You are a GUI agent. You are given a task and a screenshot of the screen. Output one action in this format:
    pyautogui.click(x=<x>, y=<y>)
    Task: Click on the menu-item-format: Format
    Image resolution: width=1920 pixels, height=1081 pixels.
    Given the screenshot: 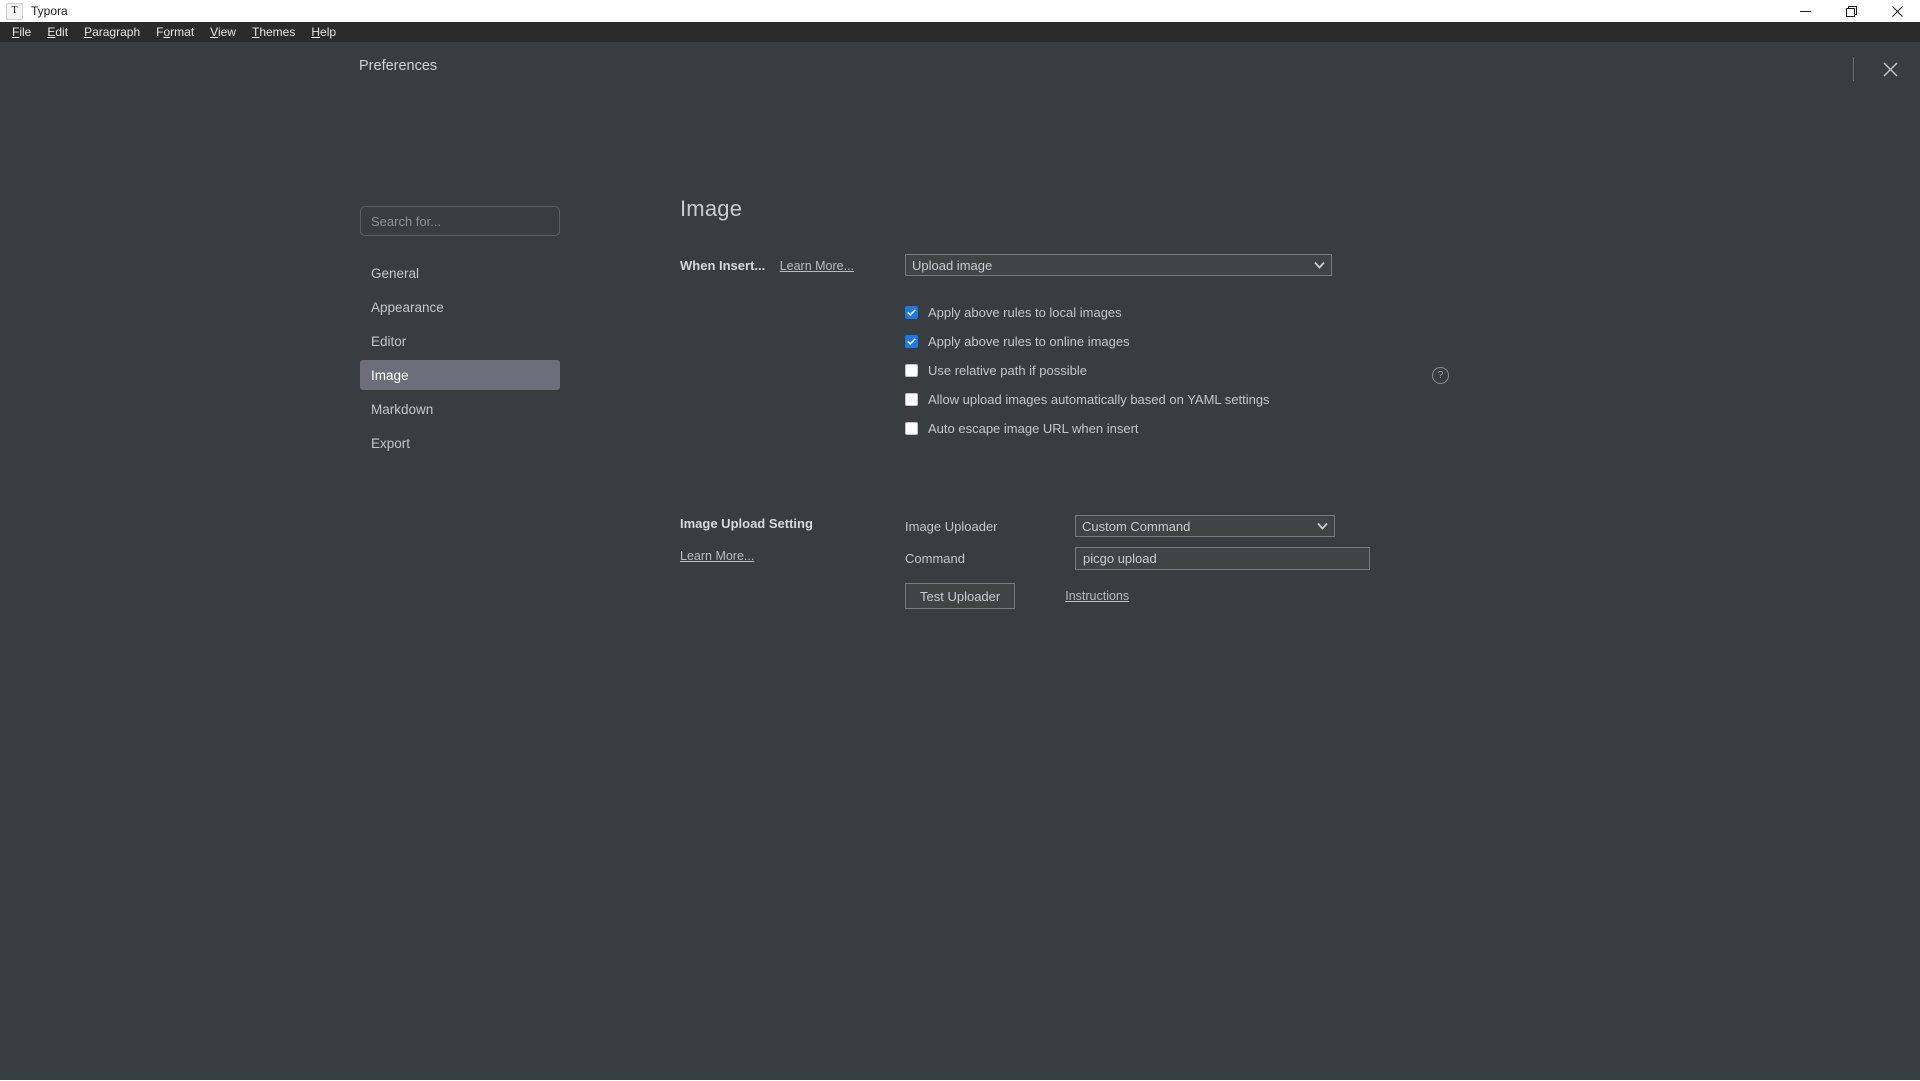 What is the action you would take?
    pyautogui.click(x=175, y=32)
    